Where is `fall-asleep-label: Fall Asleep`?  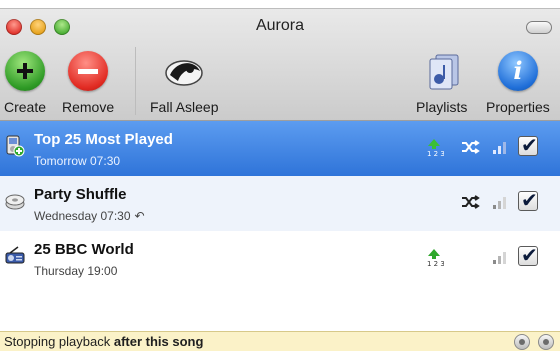
fall-asleep-label: Fall Asleep is located at coordinates (184, 107).